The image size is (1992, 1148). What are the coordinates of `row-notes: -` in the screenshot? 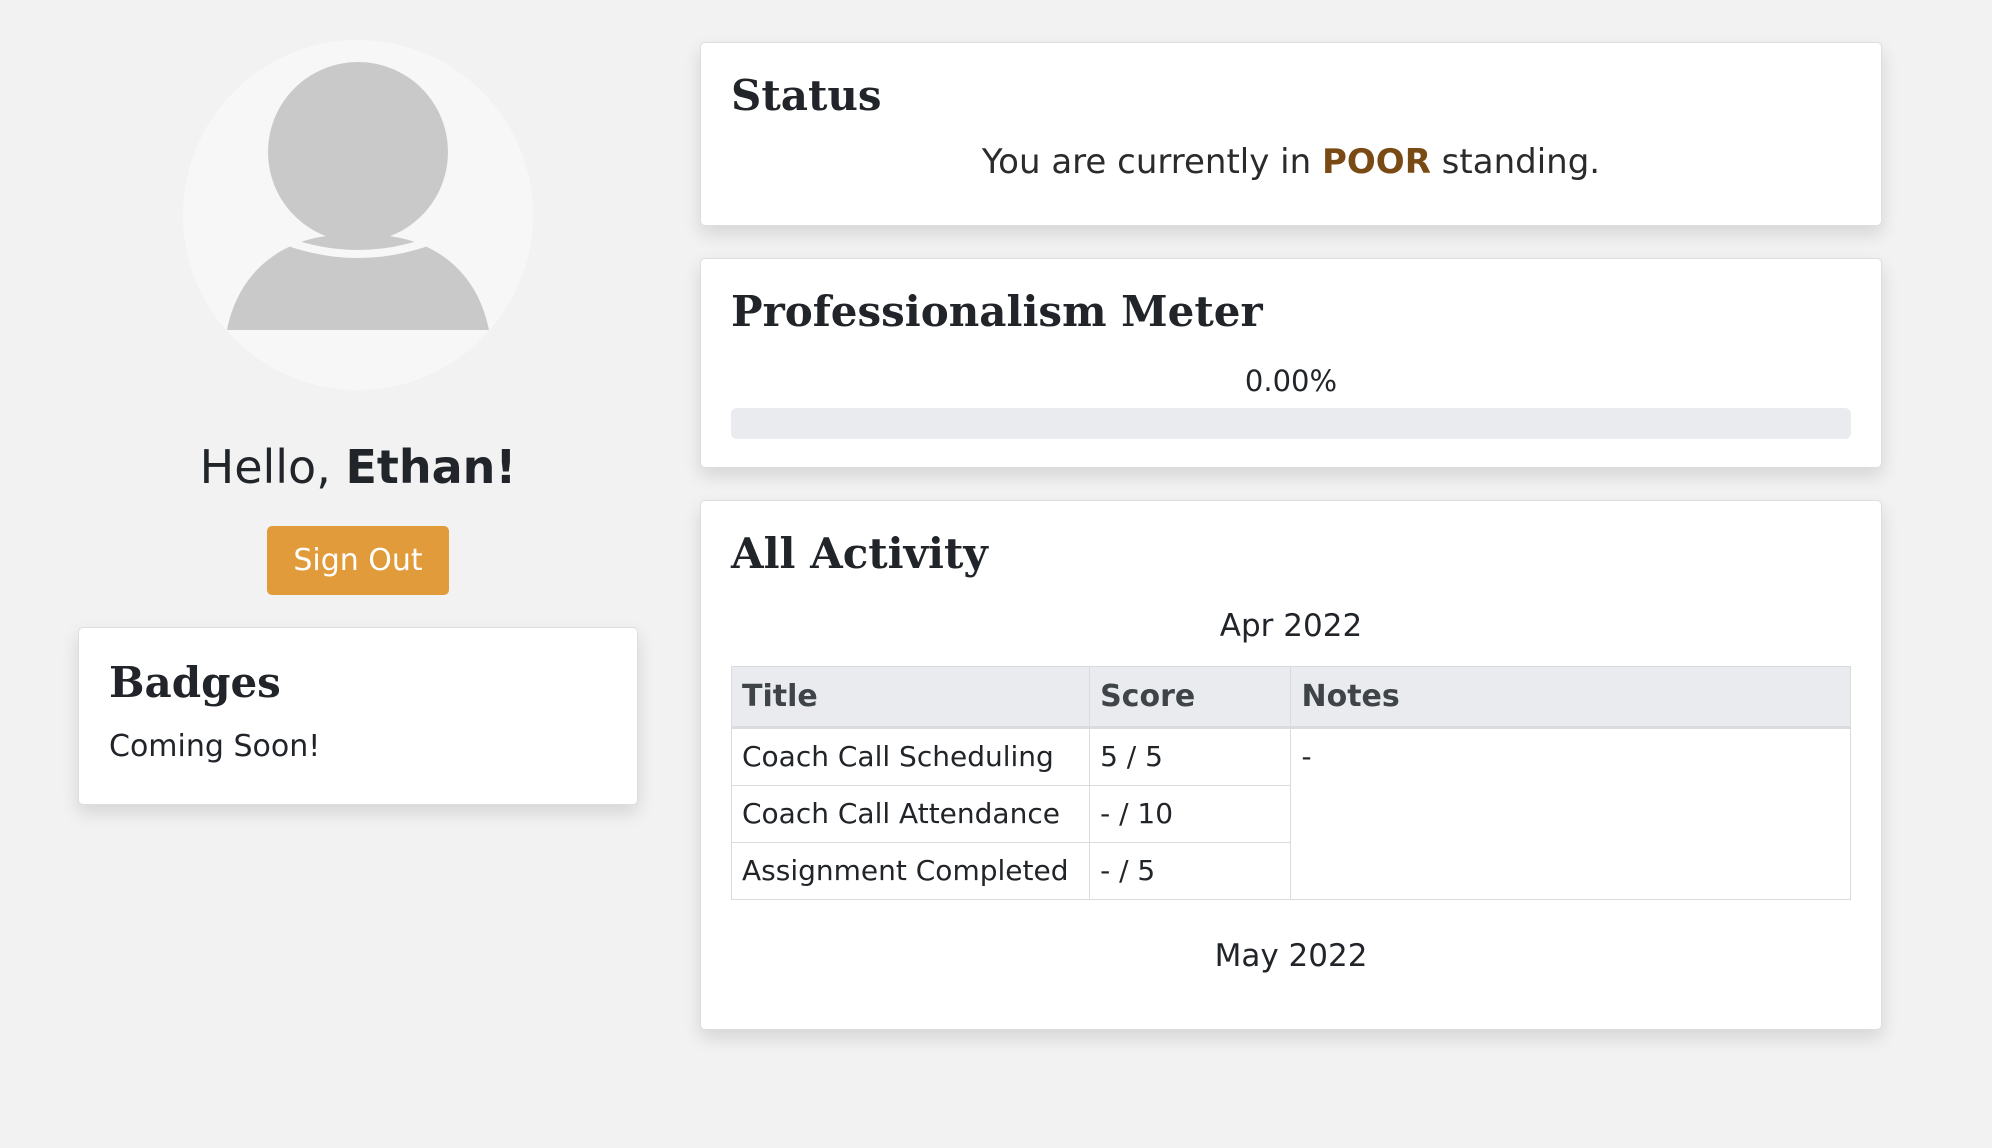 It's located at (1570, 813).